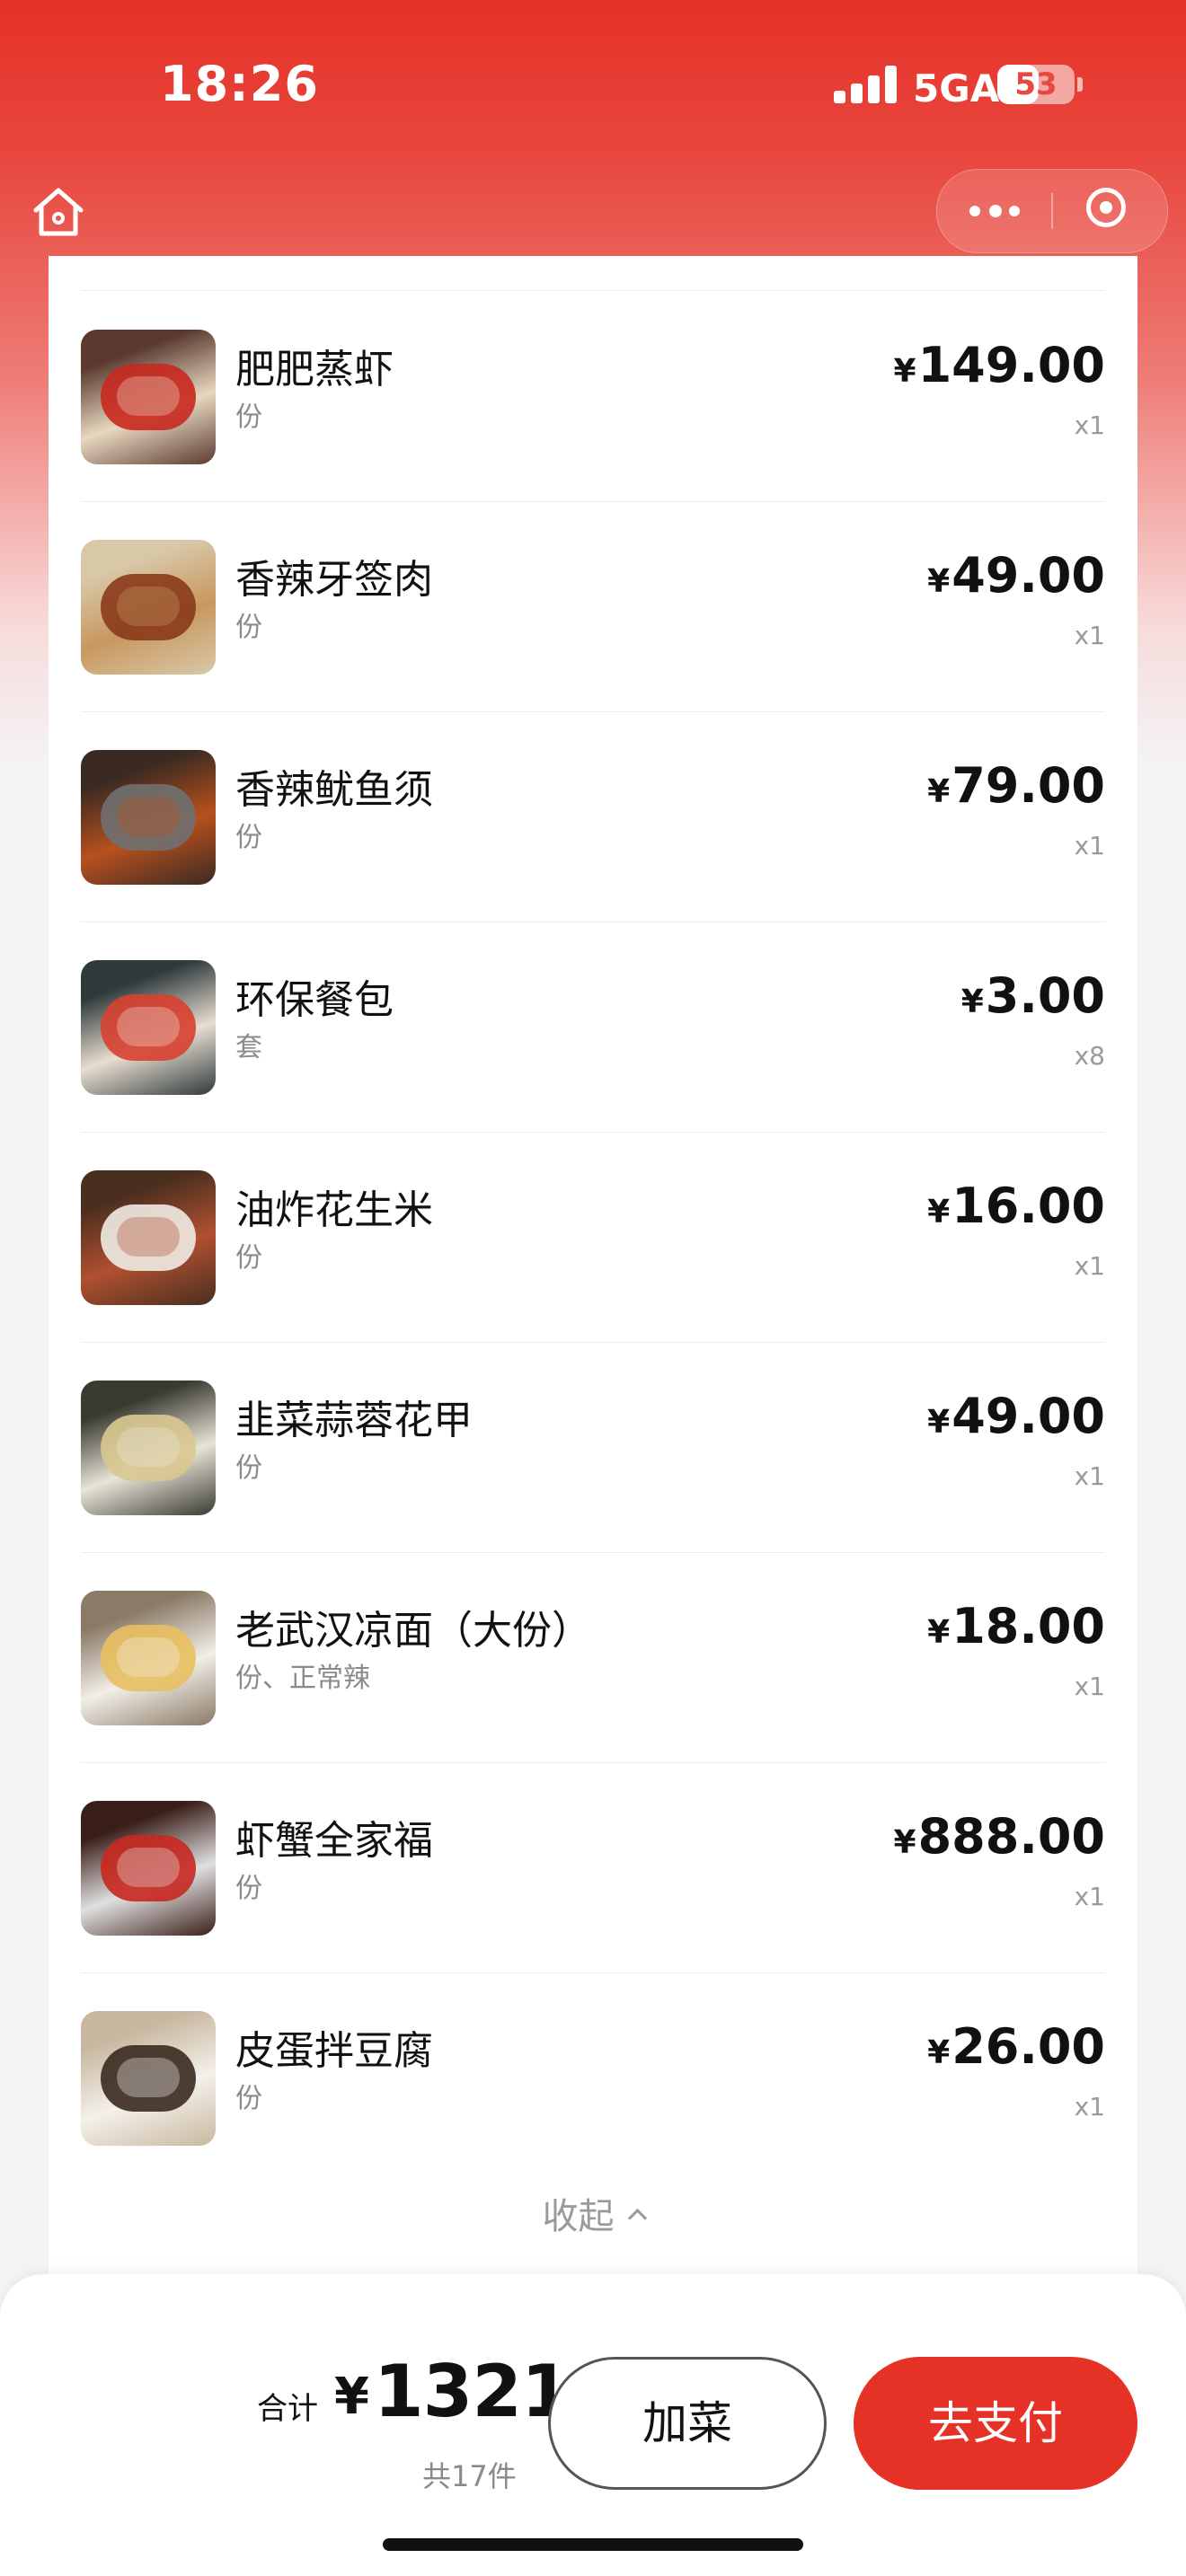 This screenshot has width=1186, height=2576. I want to click on total-label: 合计, so click(287, 2409).